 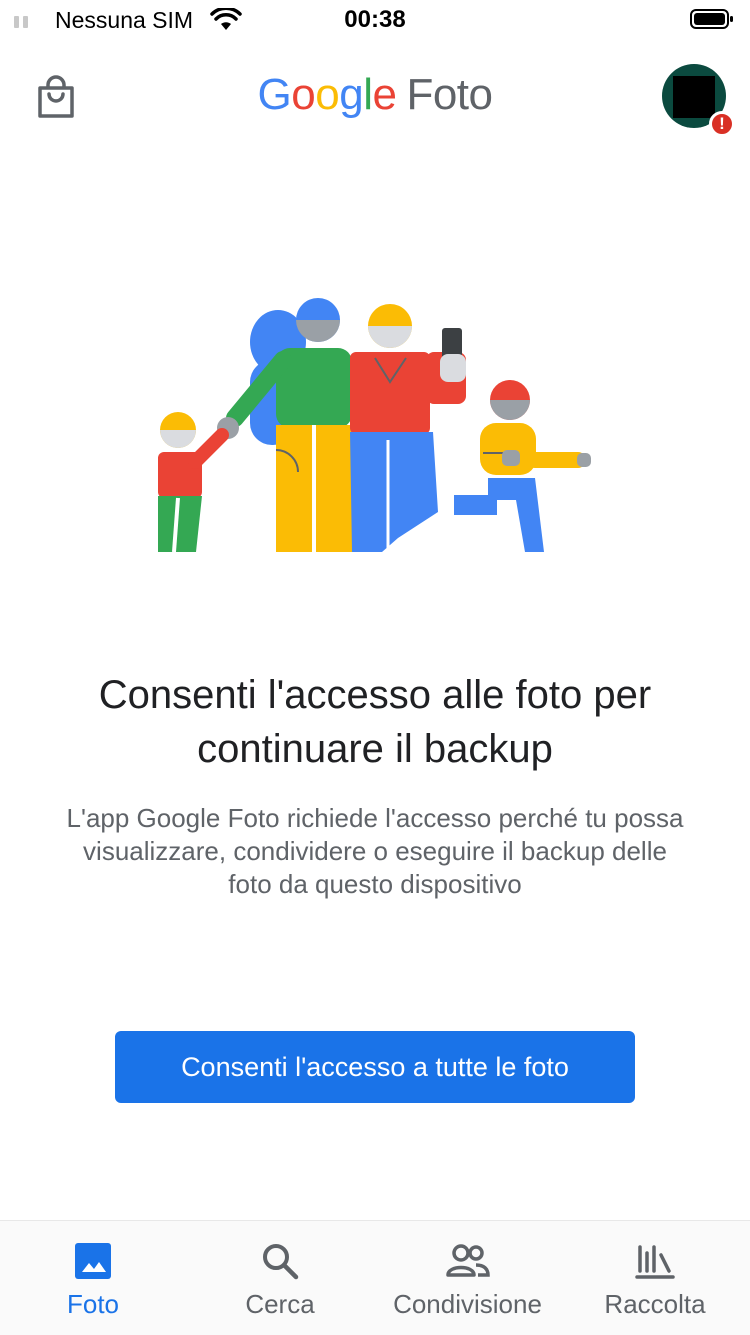 I want to click on status-bar: Nessuna SIM 00:38, so click(x=375, y=20).